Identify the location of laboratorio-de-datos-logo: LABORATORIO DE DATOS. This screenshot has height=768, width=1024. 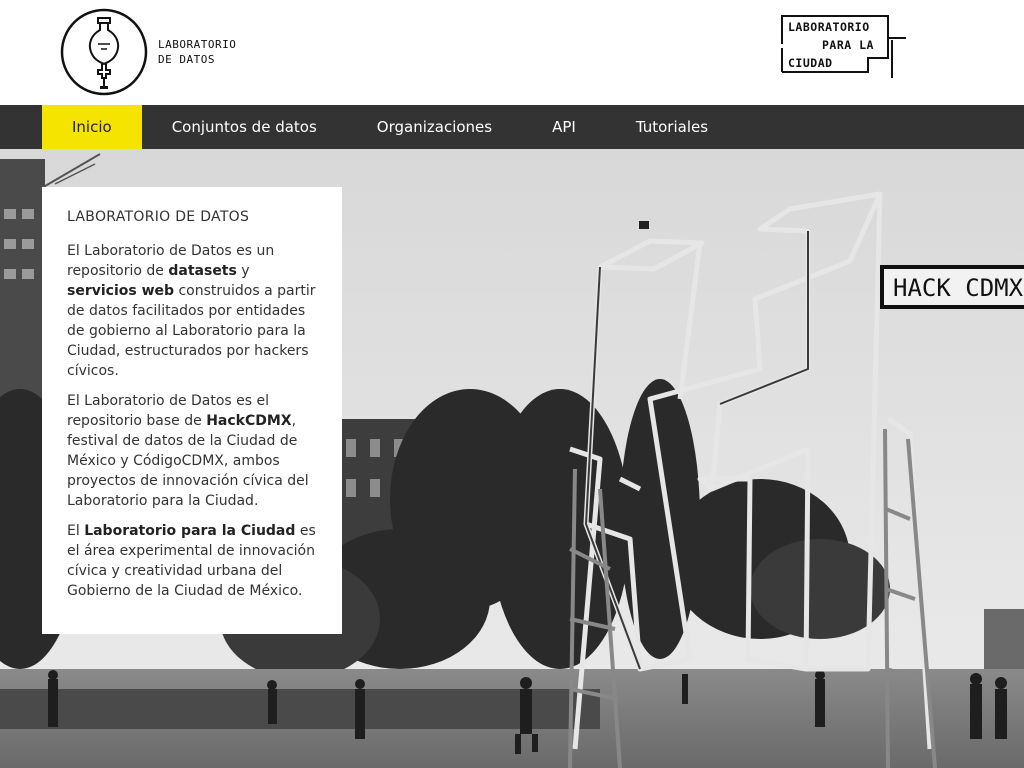
(150, 52).